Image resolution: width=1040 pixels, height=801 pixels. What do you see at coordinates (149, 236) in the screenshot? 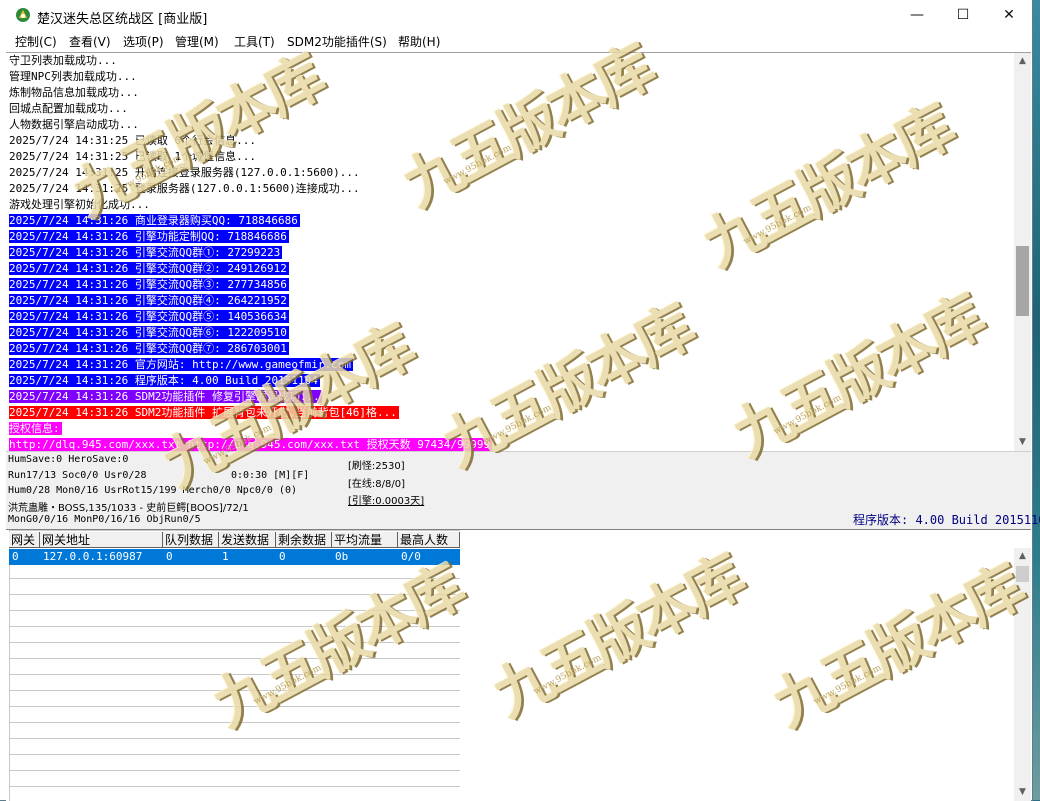
I see `log-line-text: 2025/7/24 14:31:26 引擎功能定制QQ: 718846686` at bounding box center [149, 236].